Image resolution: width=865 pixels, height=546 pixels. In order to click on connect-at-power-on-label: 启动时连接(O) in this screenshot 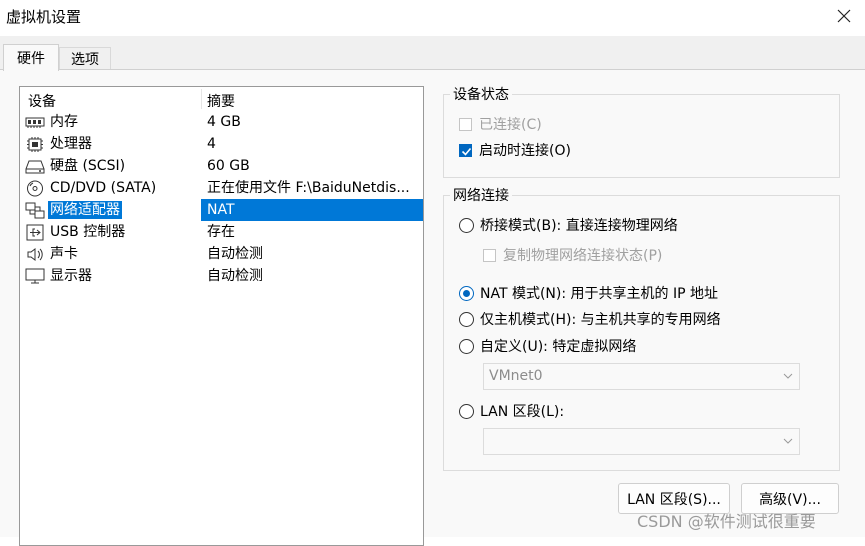, I will do `click(525, 151)`.